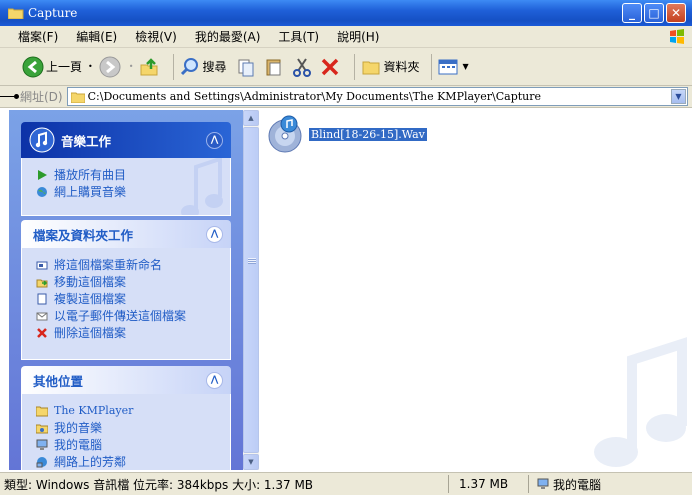 The image size is (692, 495). Describe the element at coordinates (41, 97) in the screenshot. I see `address-label: 網址(D)` at that location.